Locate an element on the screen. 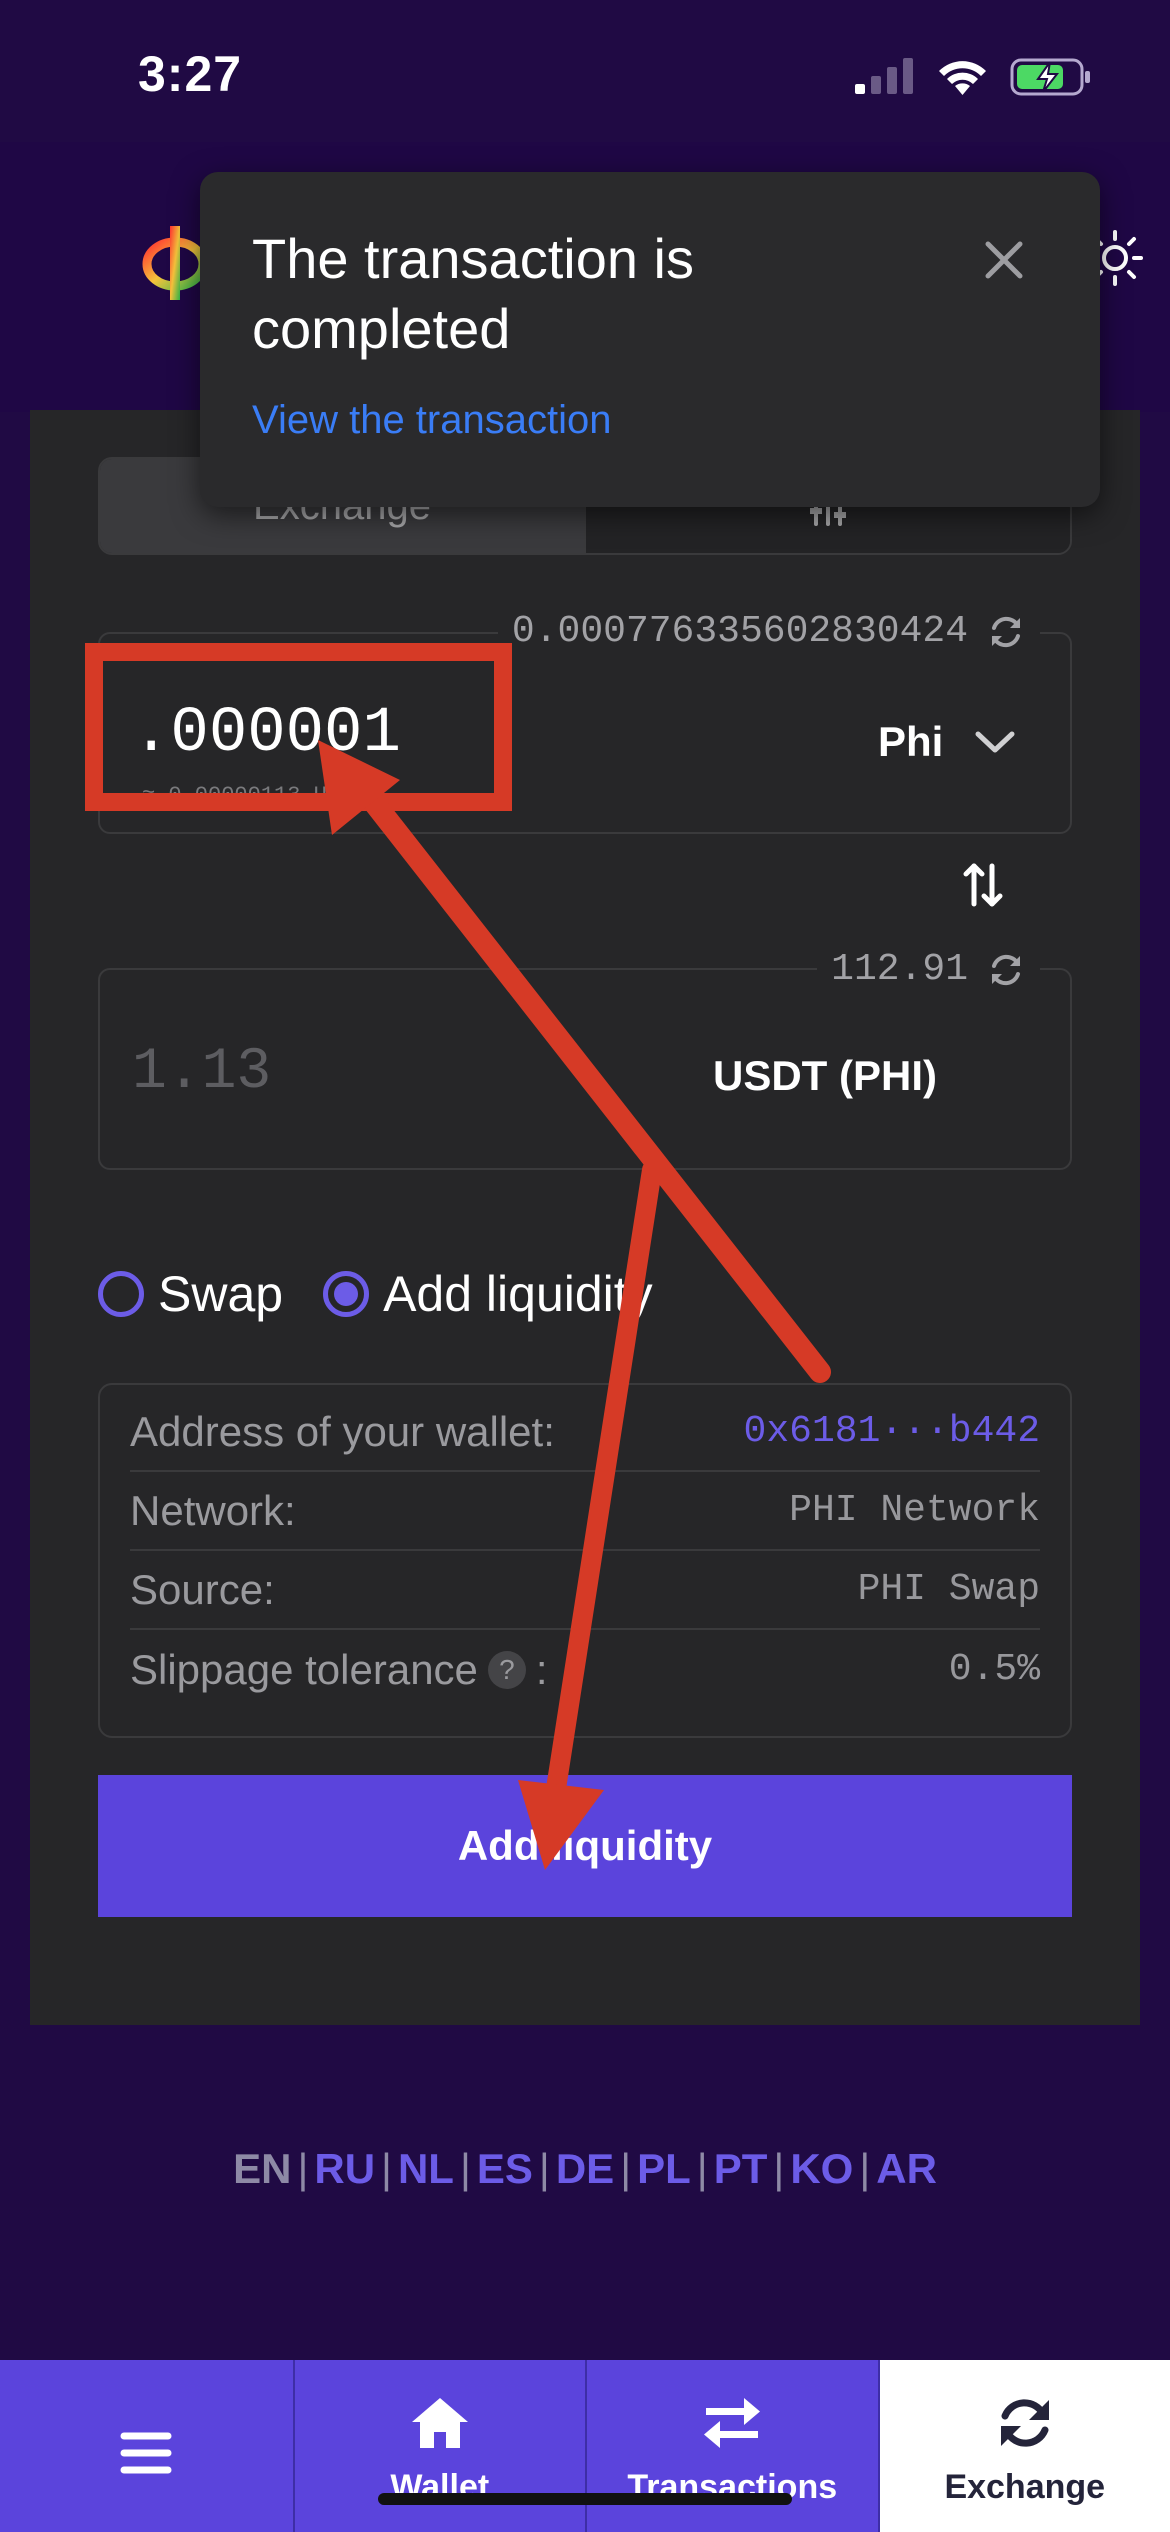  from-balance: 0.000776335602830424 is located at coordinates (768, 631).